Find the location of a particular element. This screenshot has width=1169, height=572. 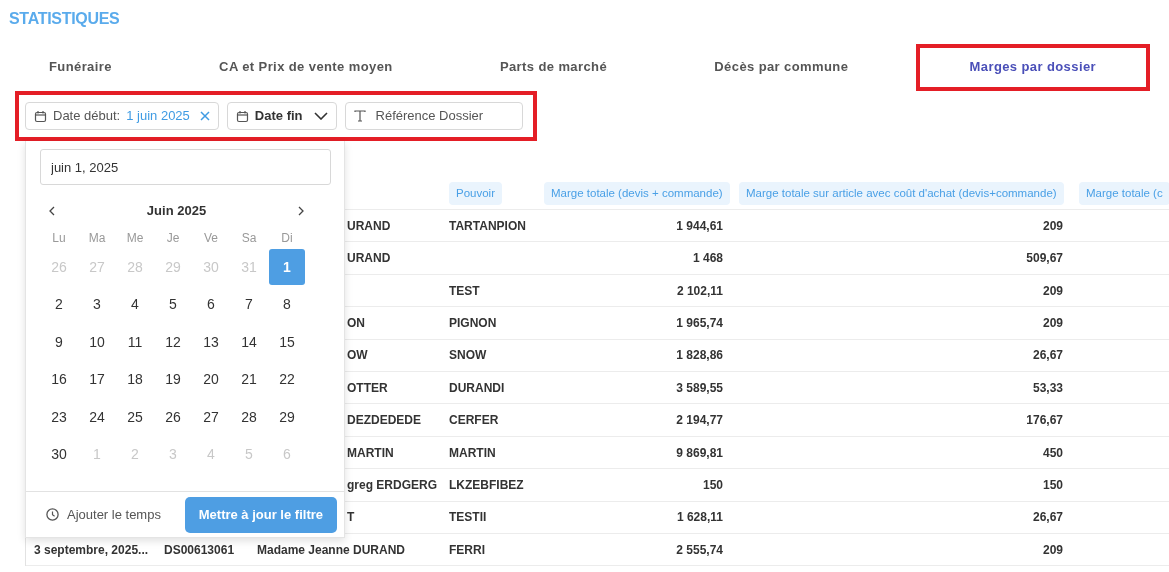

table-cell: DEZDEDEDE is located at coordinates (384, 420).